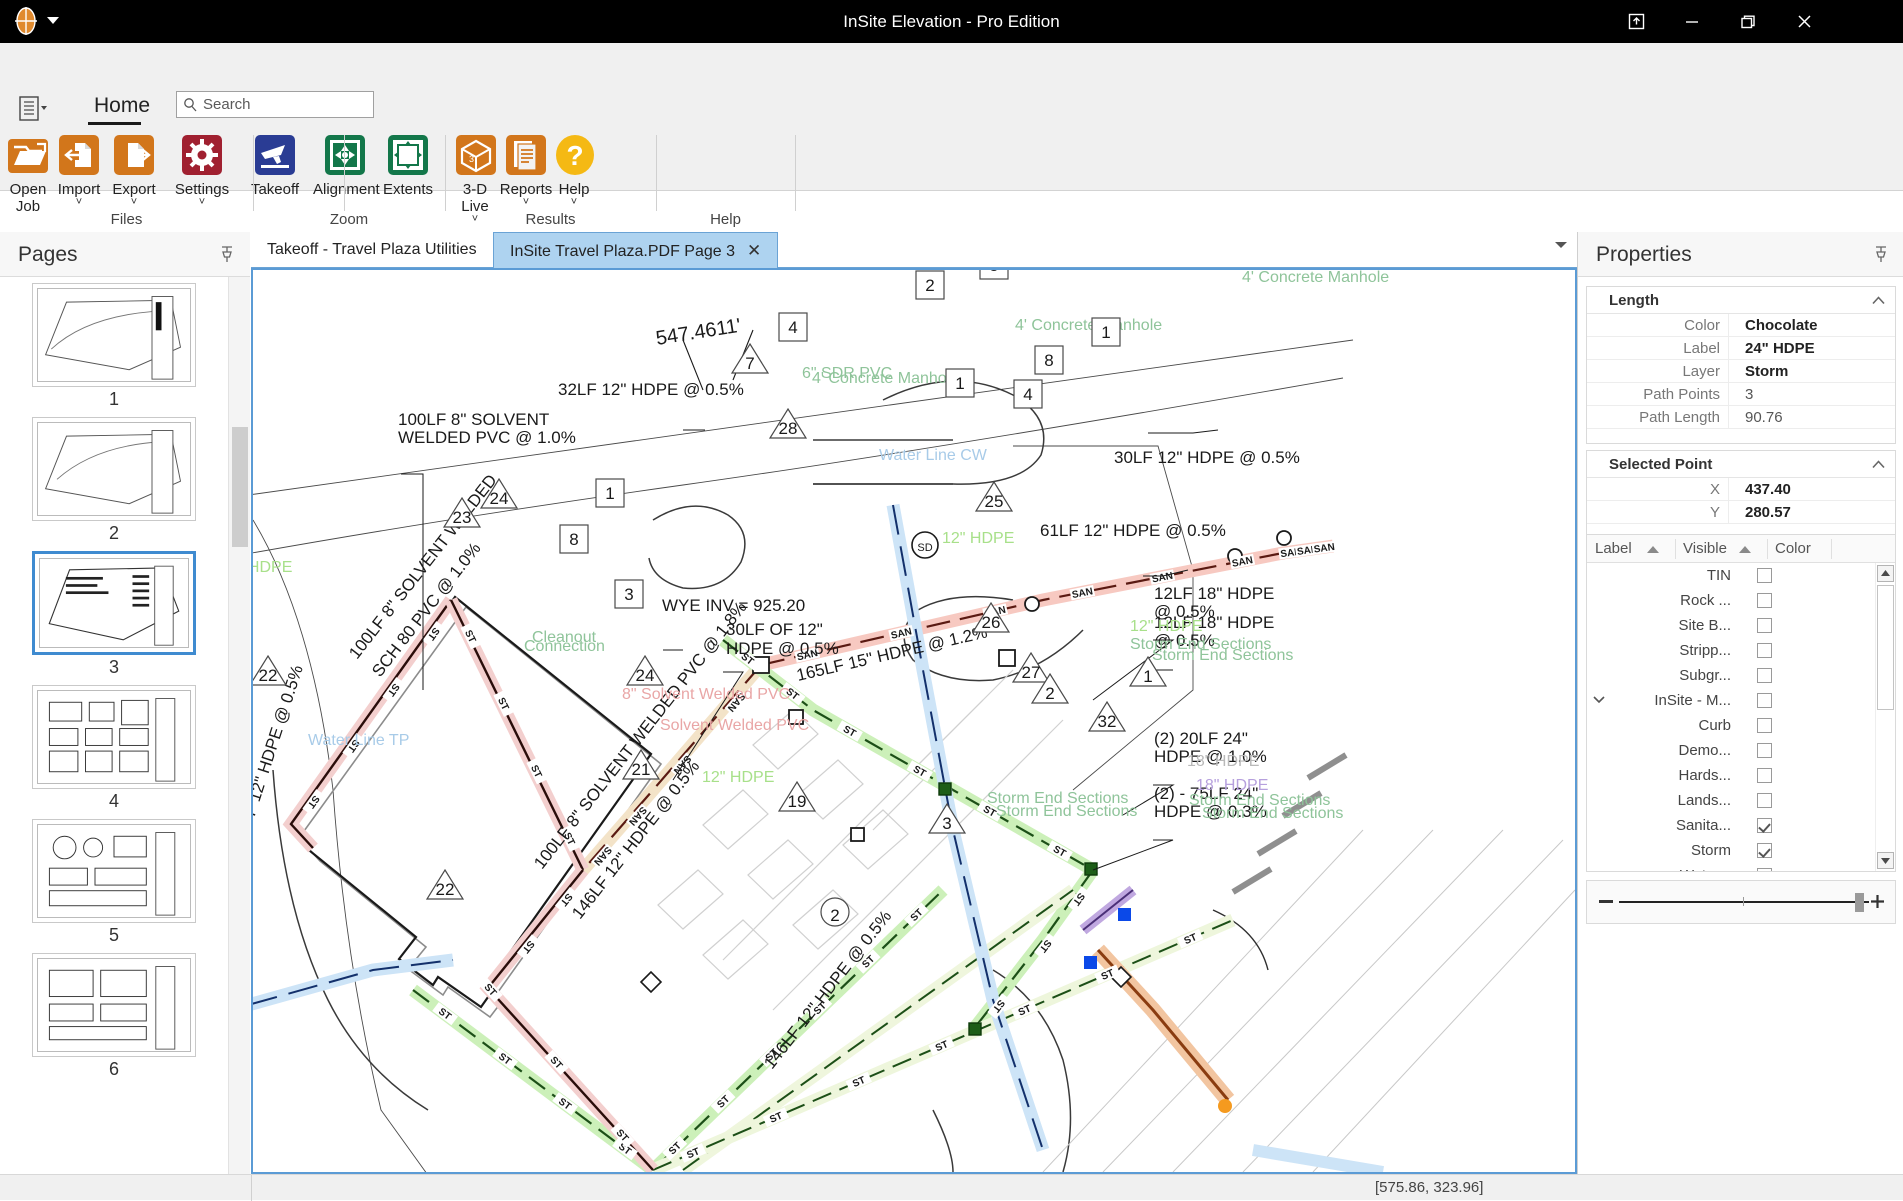 This screenshot has height=1201, width=1903. Describe the element at coordinates (1741, 300) in the screenshot. I see `properties-section-header: Length` at that location.